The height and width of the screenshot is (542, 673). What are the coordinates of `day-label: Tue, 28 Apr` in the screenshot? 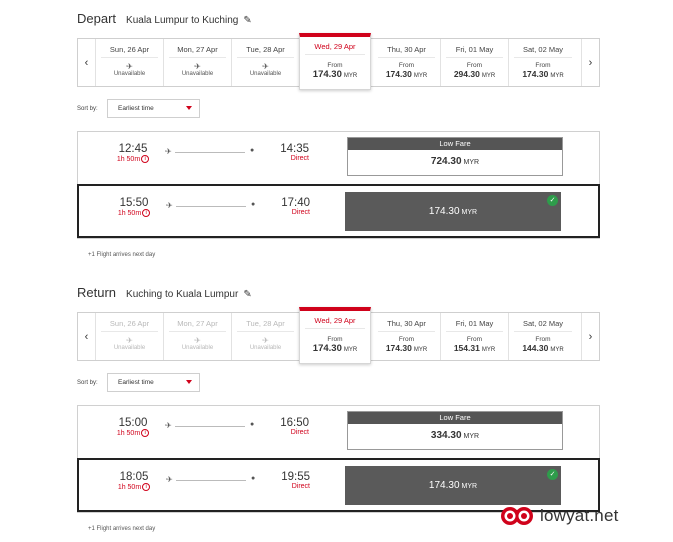 It's located at (265, 322).